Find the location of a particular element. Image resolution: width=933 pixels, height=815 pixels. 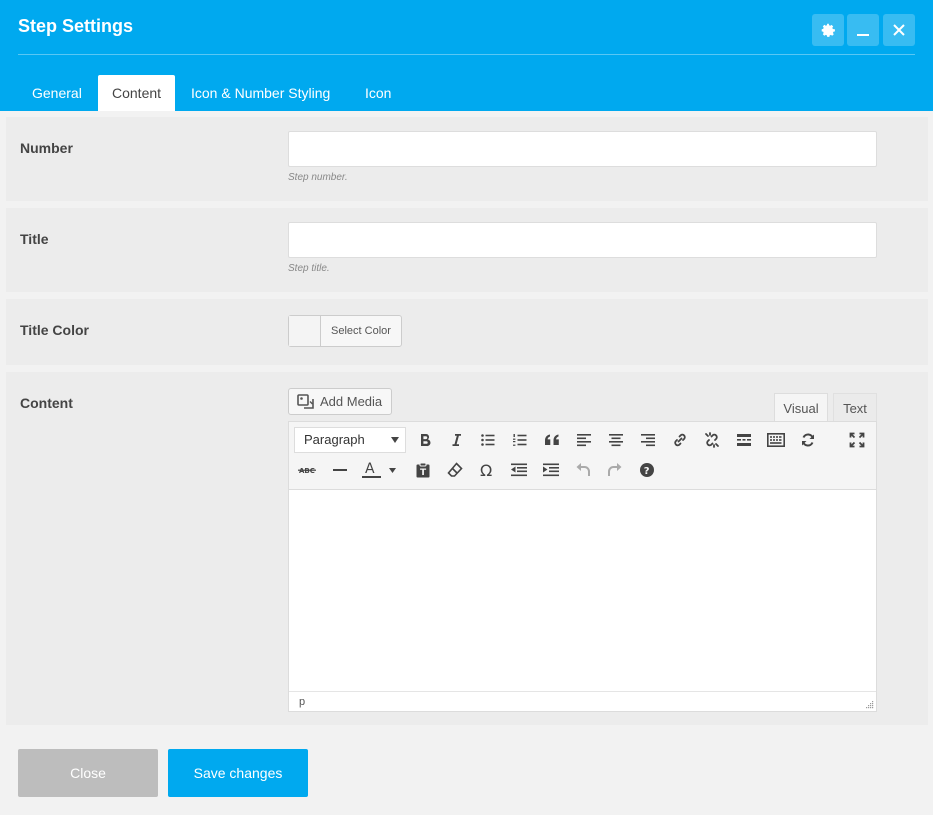

select-color-label: Select Color is located at coordinates (361, 331).